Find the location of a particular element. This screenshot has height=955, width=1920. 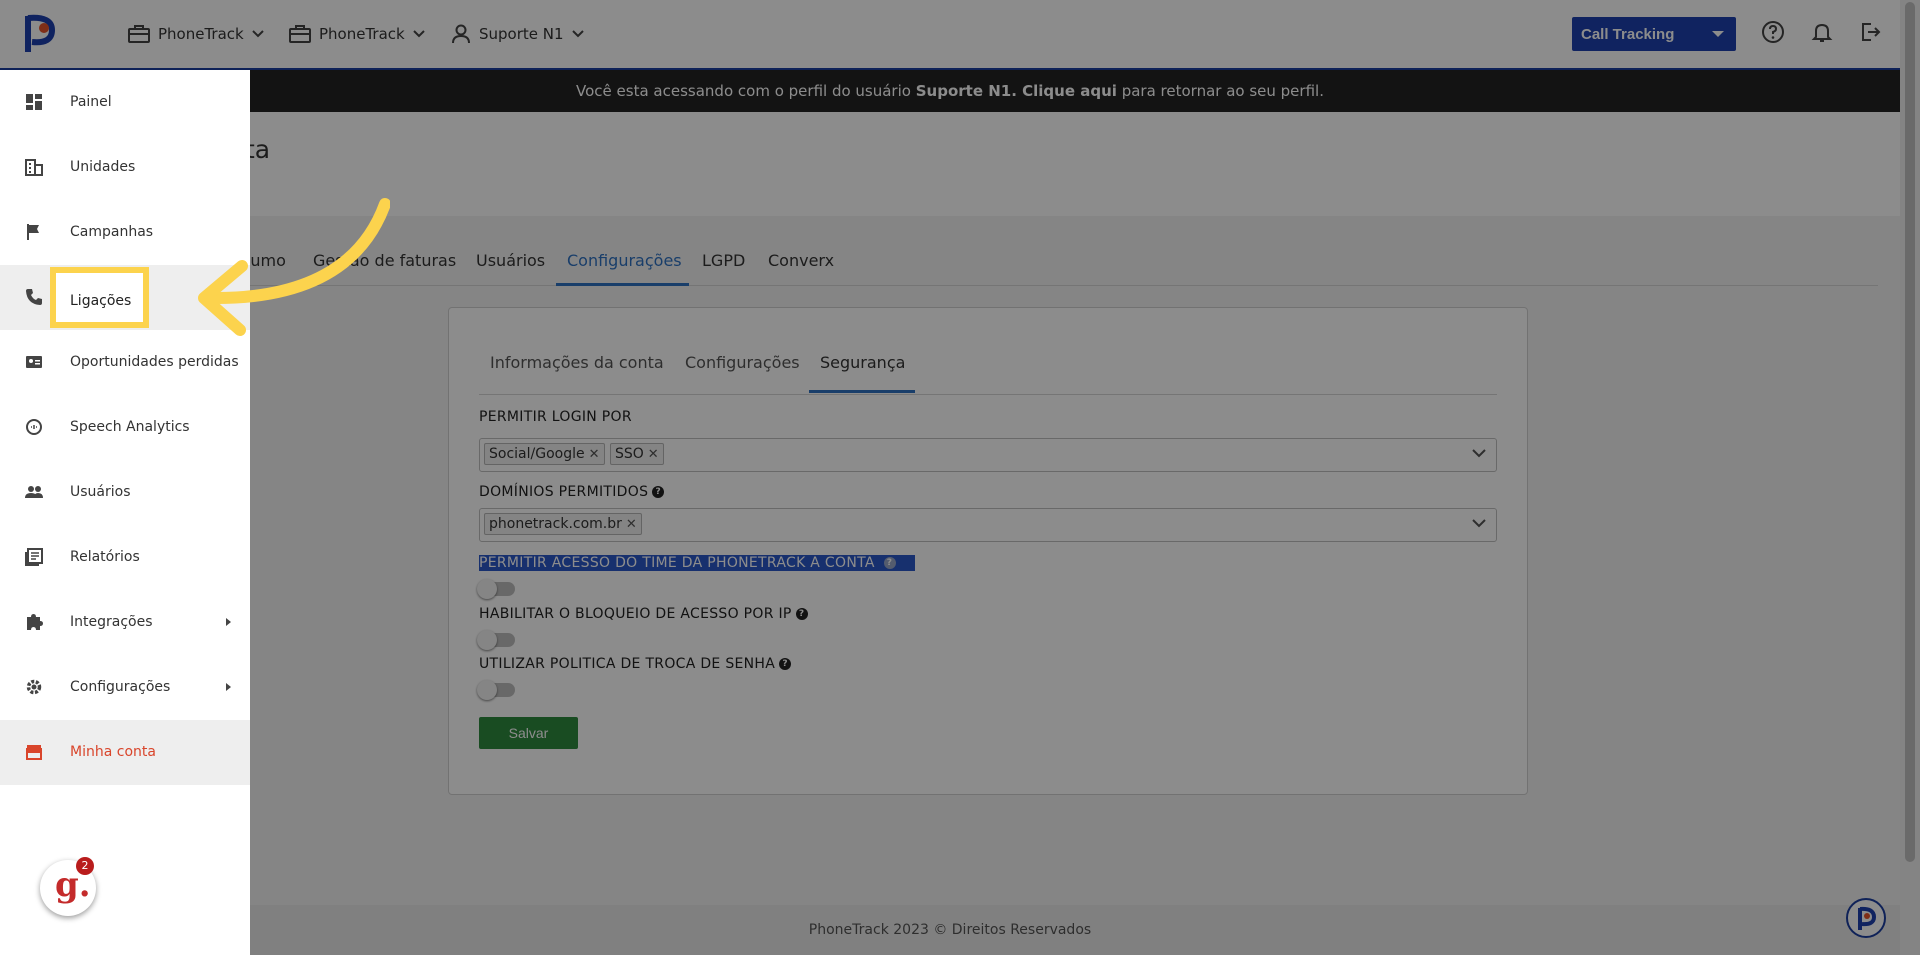

sidebar-item-label: Integrações is located at coordinates (111, 622).